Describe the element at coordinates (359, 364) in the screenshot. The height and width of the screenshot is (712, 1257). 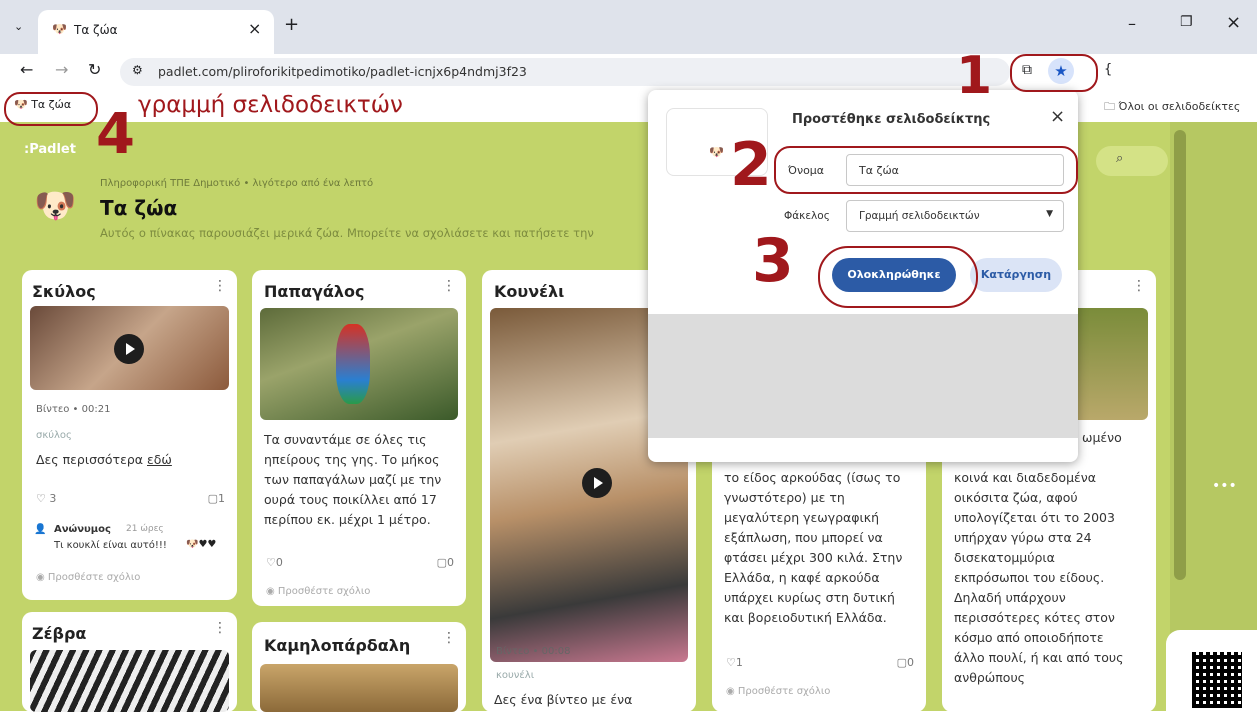
I see `parrot-image` at that location.